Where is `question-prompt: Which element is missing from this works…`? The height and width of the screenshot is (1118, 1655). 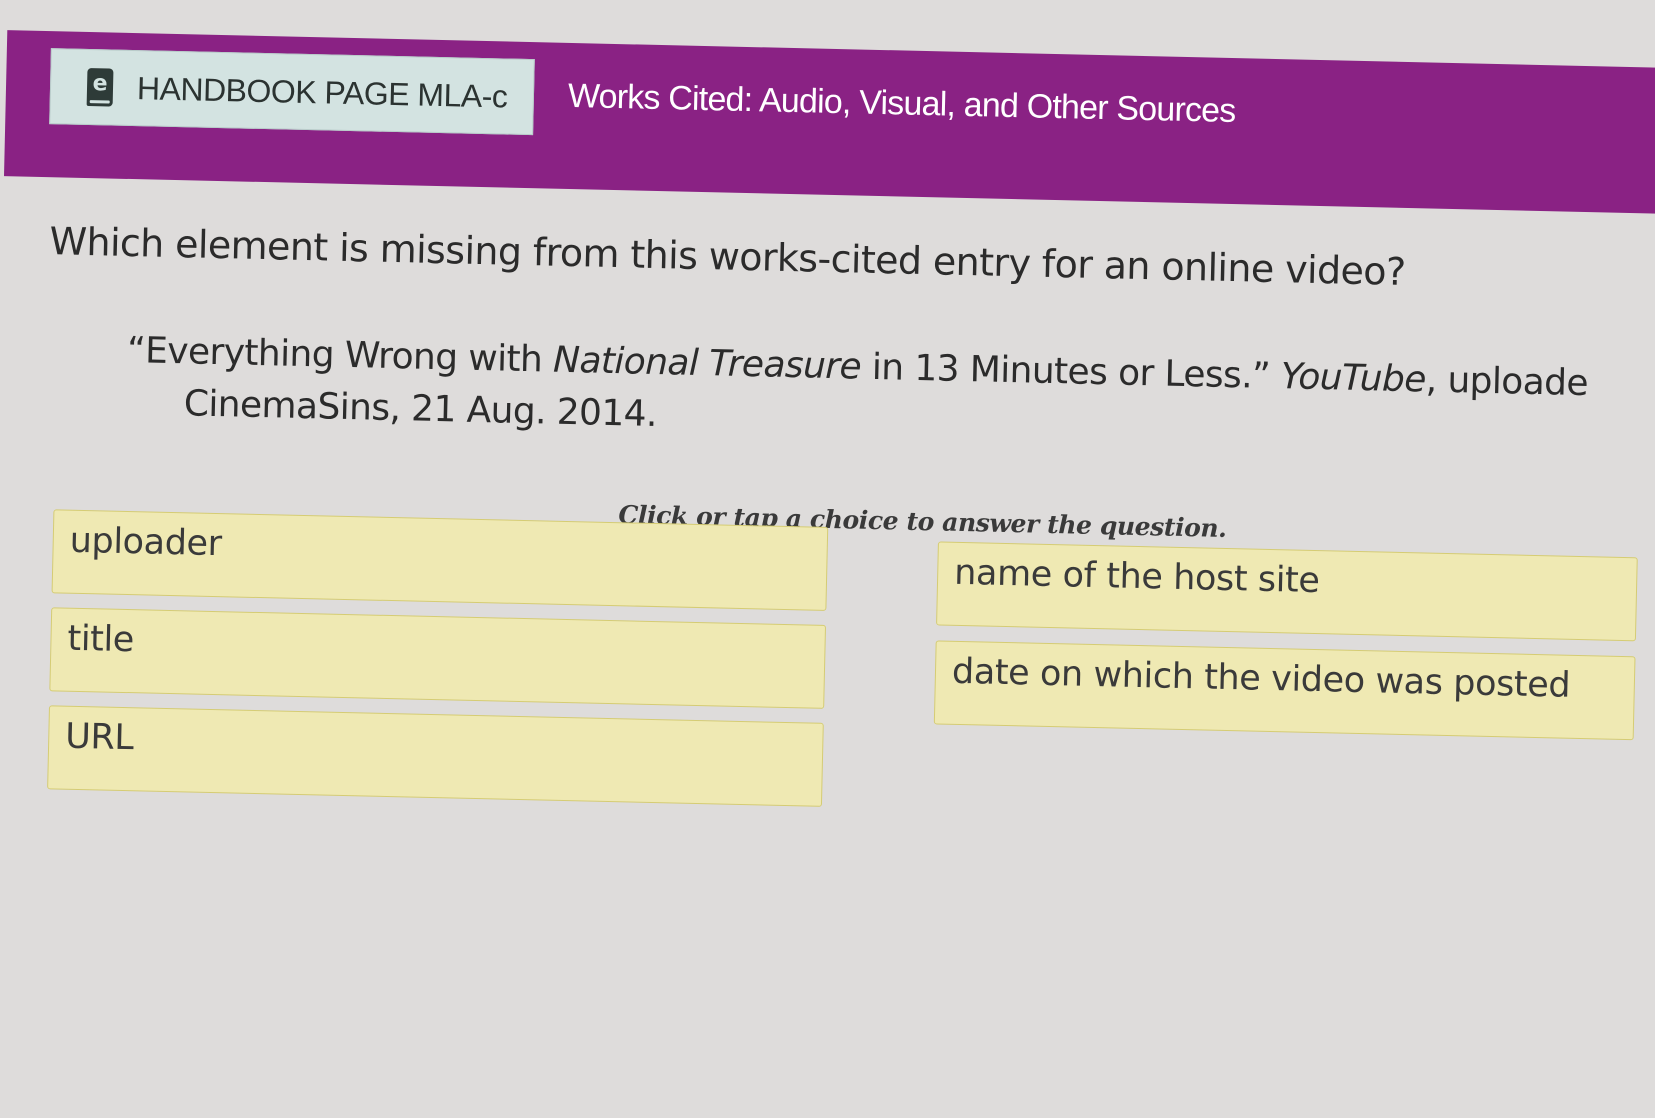 question-prompt: Which element is missing from this works… is located at coordinates (728, 256).